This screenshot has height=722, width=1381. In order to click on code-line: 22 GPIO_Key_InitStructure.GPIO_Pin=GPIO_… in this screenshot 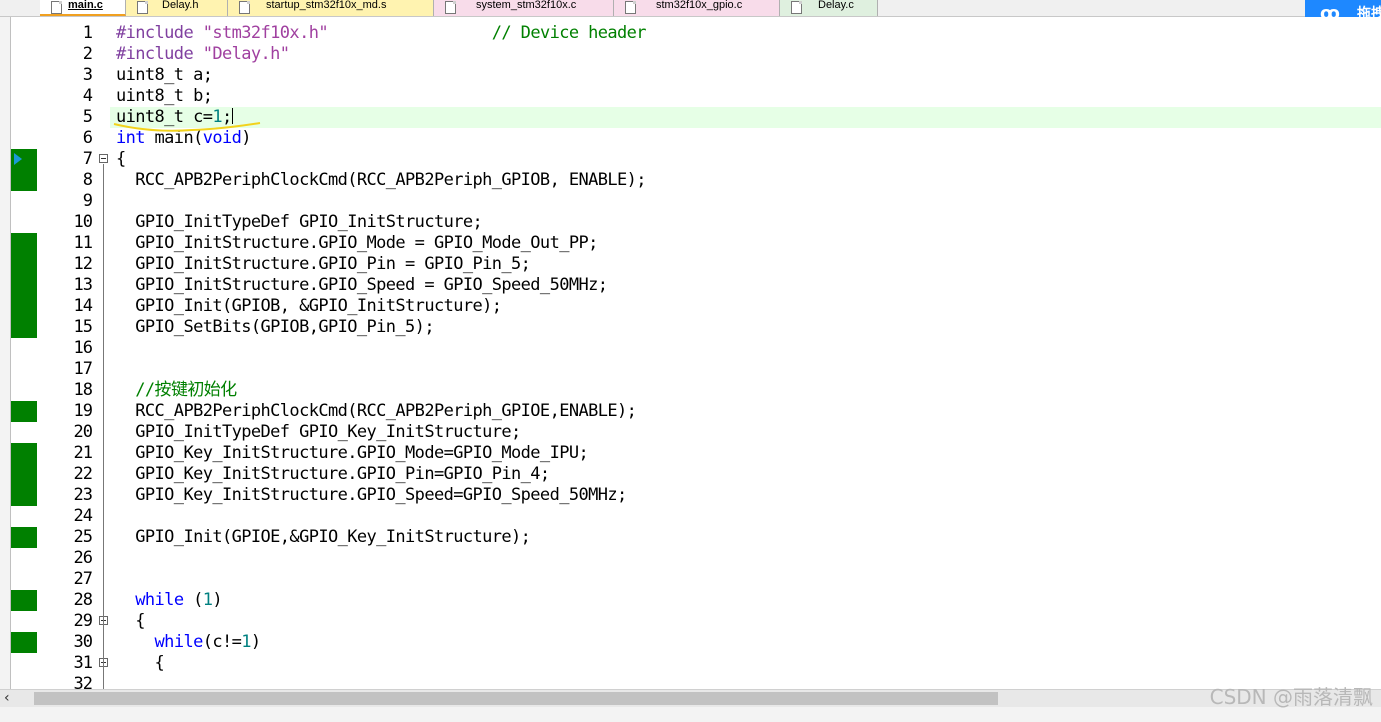, I will do `click(690, 474)`.